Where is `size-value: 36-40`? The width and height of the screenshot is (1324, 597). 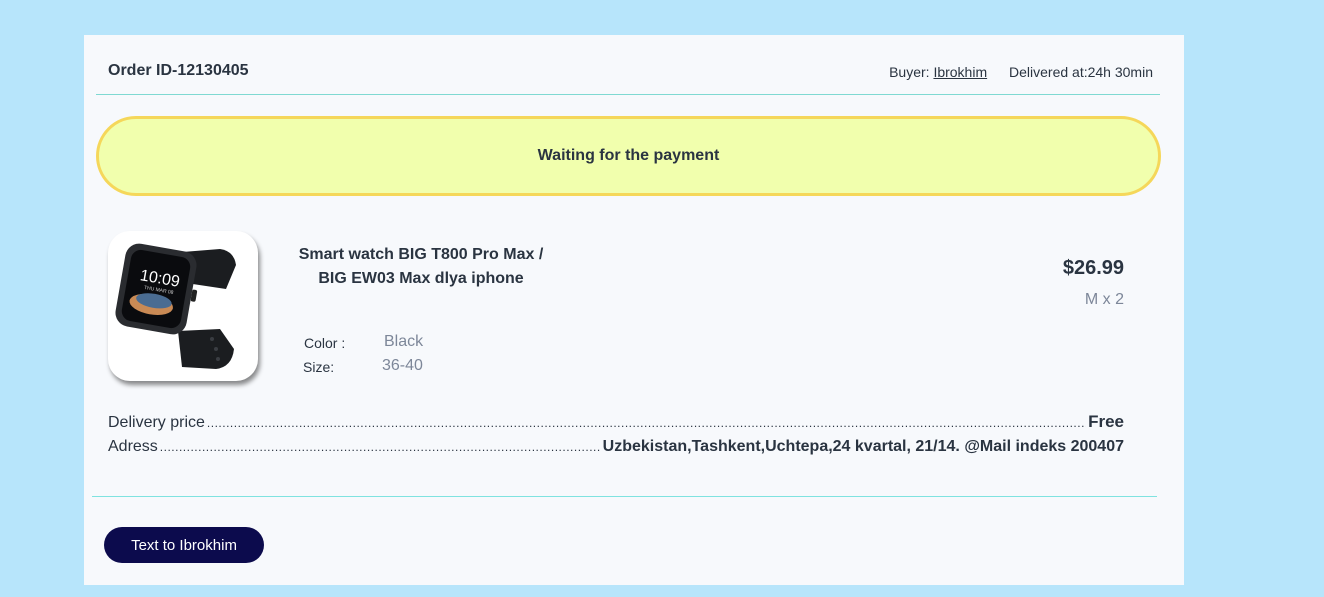
size-value: 36-40 is located at coordinates (402, 365).